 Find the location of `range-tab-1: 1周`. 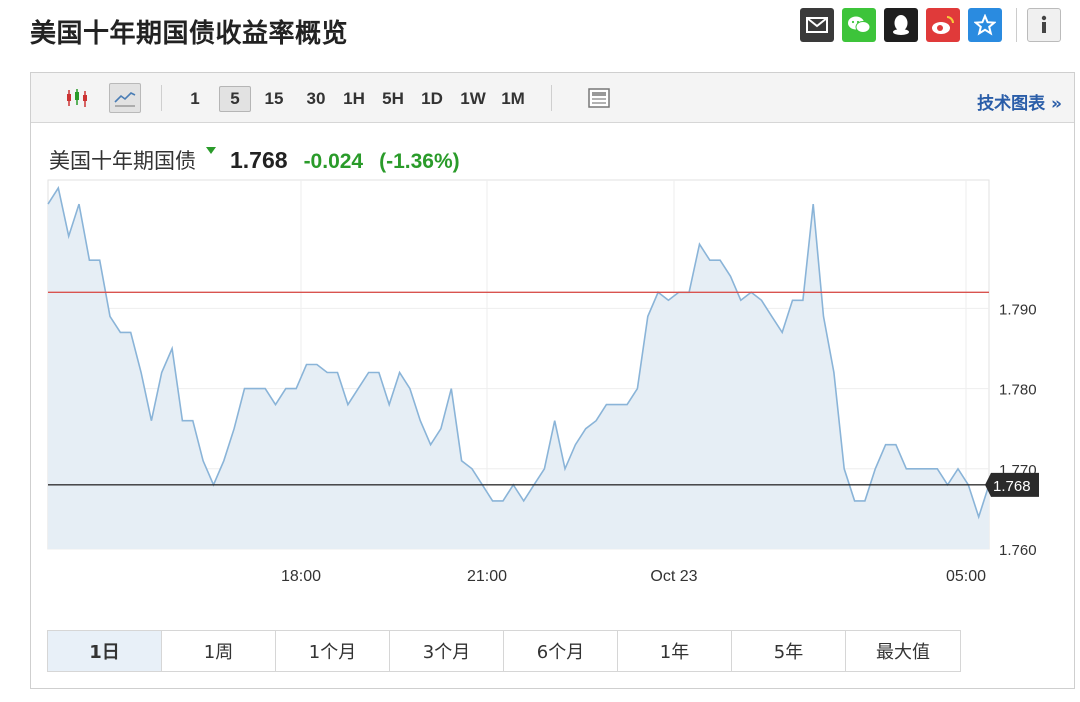

range-tab-1: 1周 is located at coordinates (219, 651).